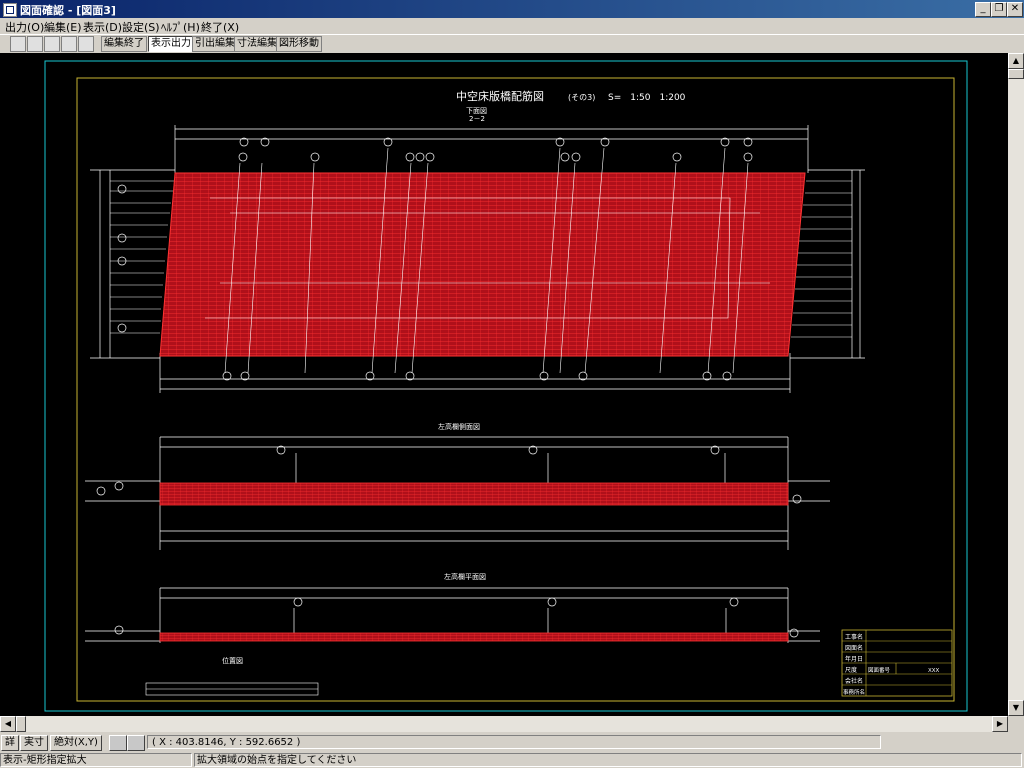 This screenshot has height=768, width=1024. Describe the element at coordinates (10, 743) in the screenshot. I see `detail-button: 詳` at that location.